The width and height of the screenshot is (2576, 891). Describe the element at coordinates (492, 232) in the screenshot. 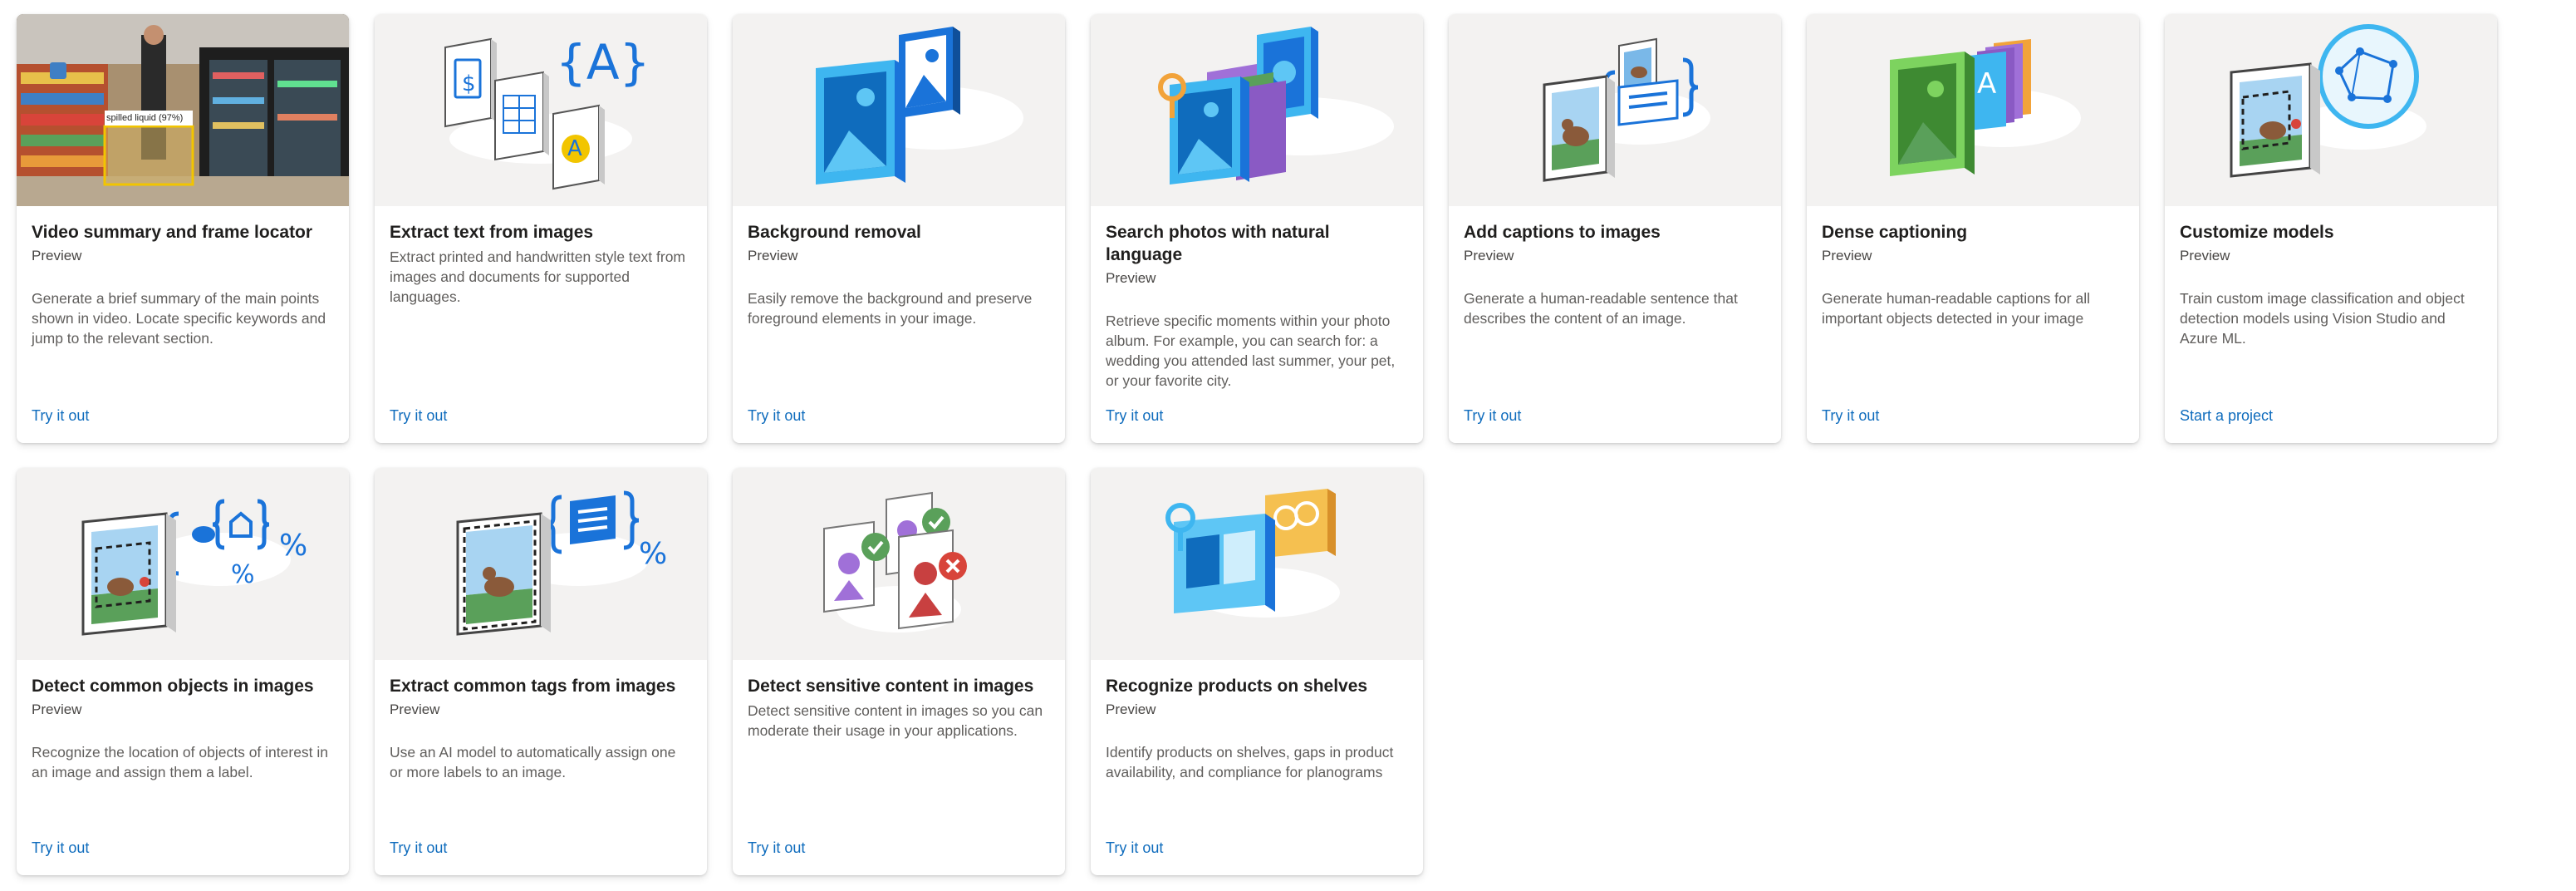

I see `card-title: Extract text from images` at that location.